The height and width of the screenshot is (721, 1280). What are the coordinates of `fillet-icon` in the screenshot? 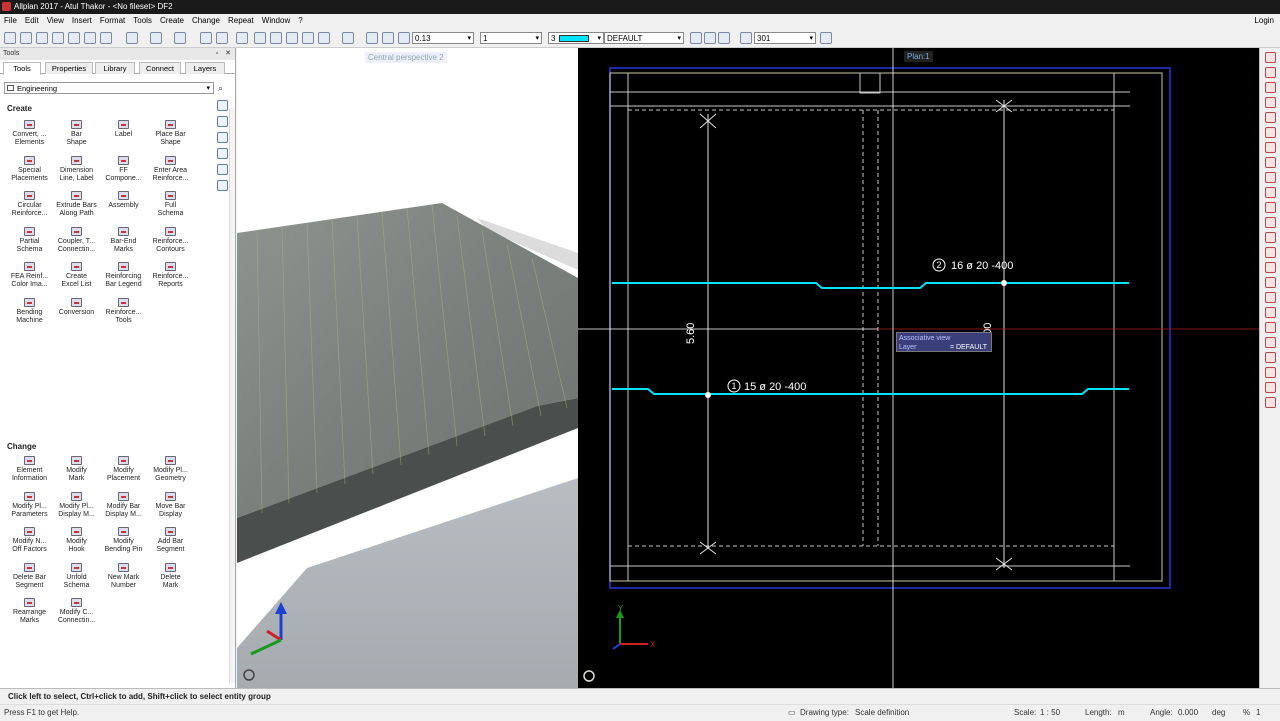 It's located at (1270, 252).